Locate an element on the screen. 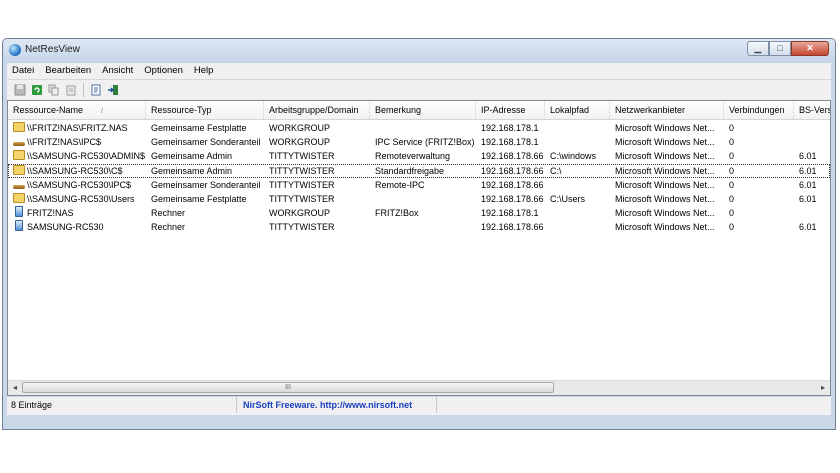 The height and width of the screenshot is (473, 840). menu-help: Help is located at coordinates (204, 71).